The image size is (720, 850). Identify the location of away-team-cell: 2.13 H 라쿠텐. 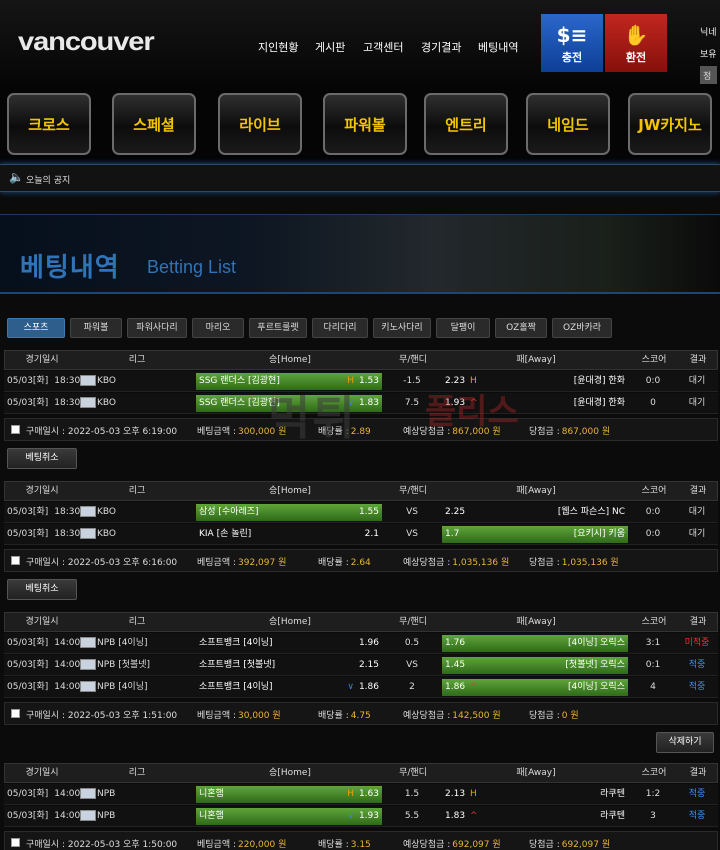
(535, 794).